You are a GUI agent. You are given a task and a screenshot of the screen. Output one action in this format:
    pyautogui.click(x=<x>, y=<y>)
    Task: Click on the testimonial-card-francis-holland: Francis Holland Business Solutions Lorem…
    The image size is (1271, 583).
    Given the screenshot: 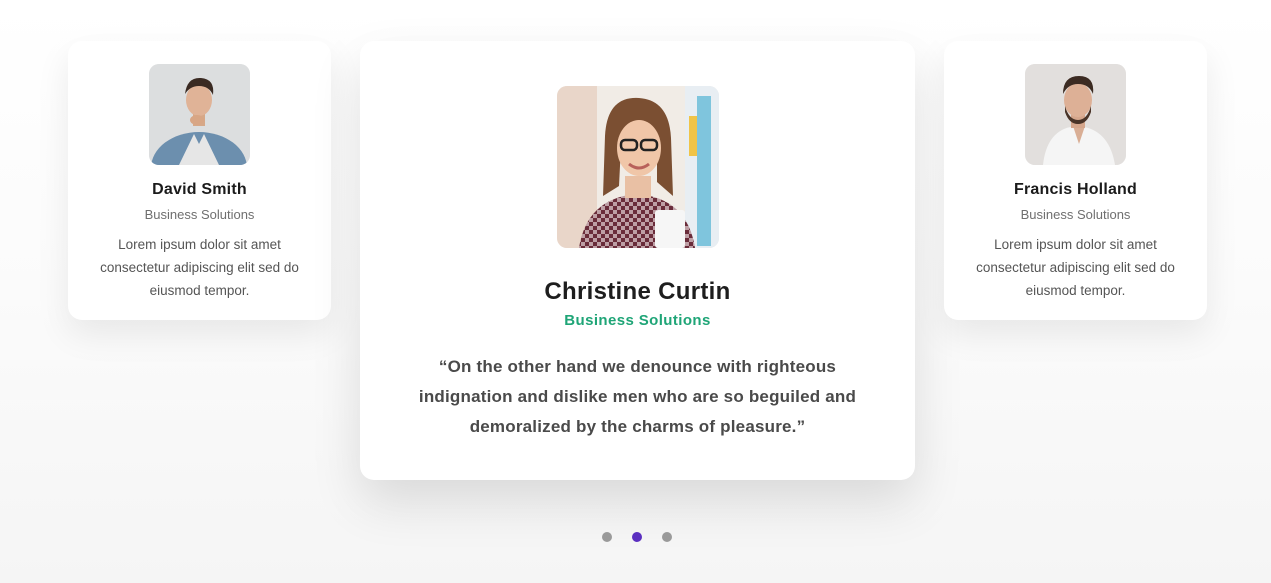 What is the action you would take?
    pyautogui.click(x=1075, y=180)
    